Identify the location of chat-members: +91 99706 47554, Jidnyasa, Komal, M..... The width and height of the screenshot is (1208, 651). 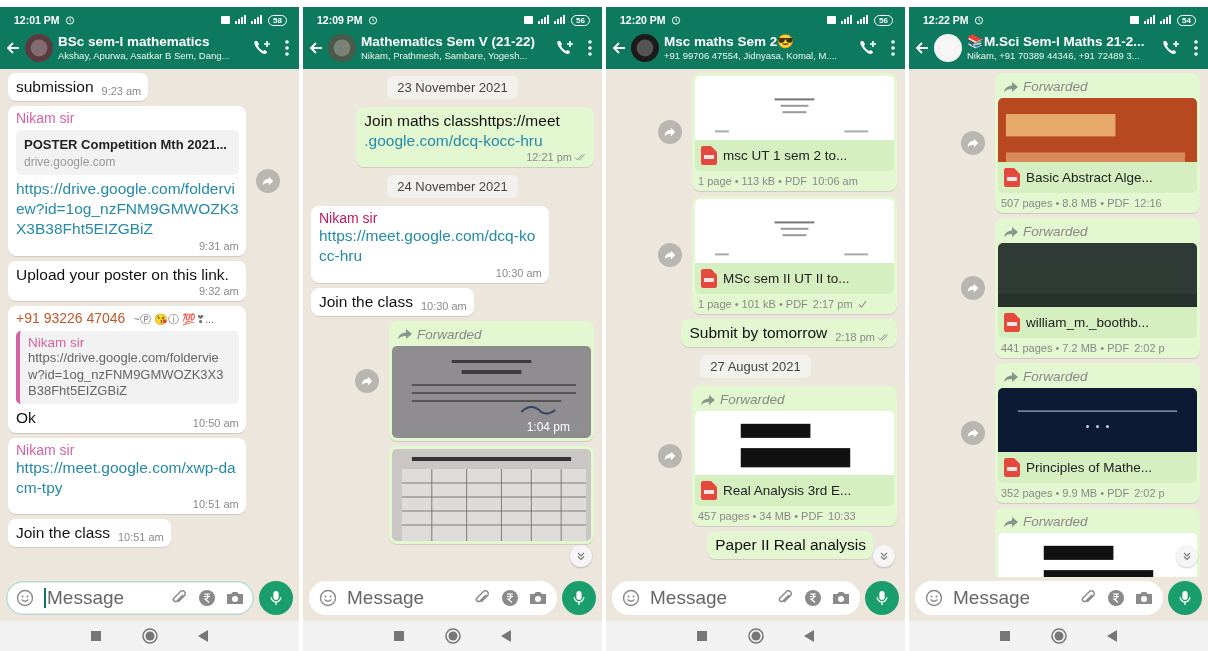
(751, 56).